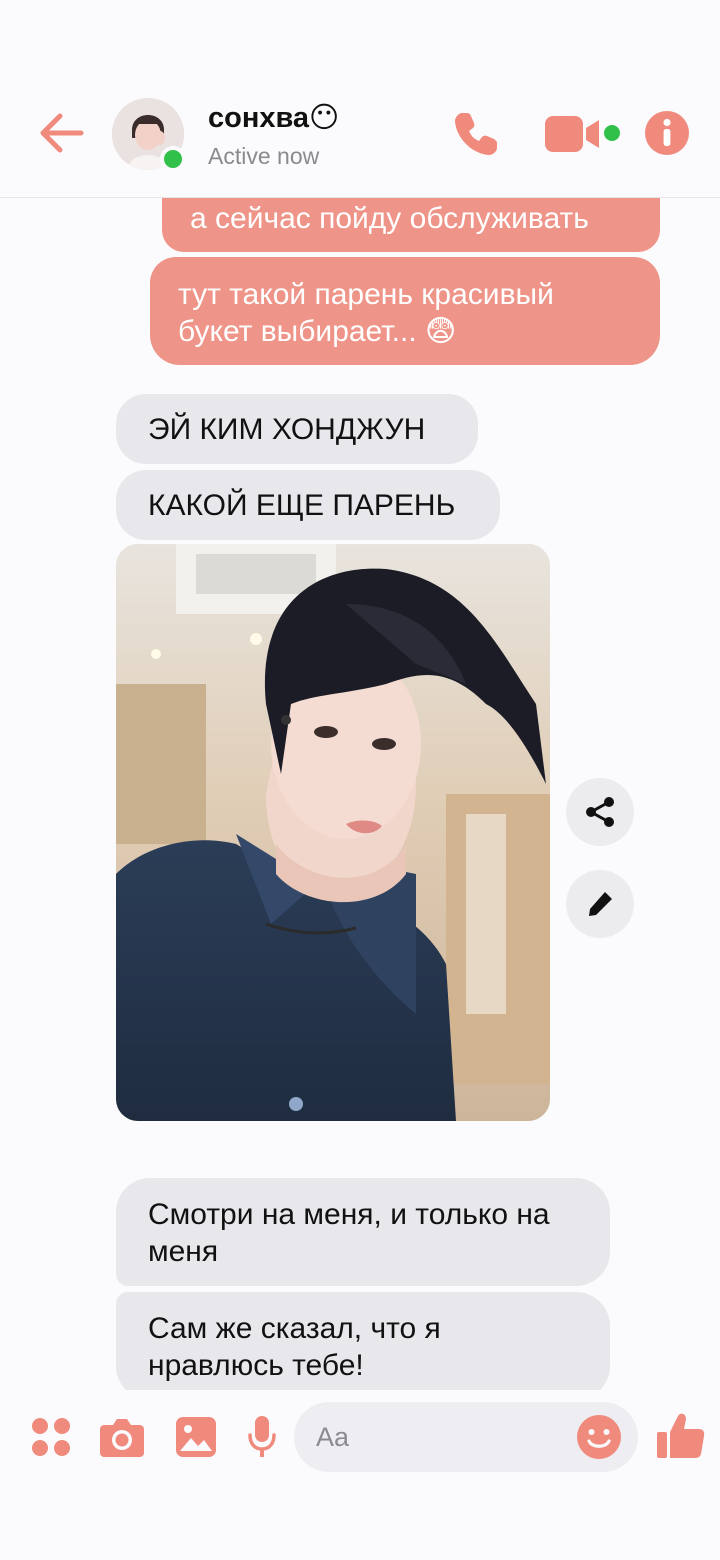 The height and width of the screenshot is (1560, 720). I want to click on message-bubble-incoming: КАКОЙ ЕЩЕ ПАРЕНЬ, so click(308, 505).